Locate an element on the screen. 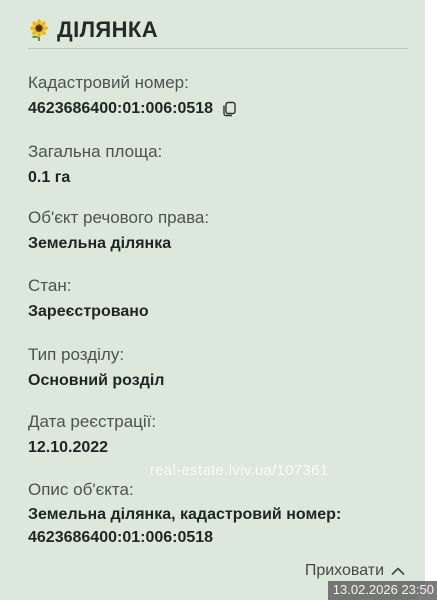  section-header: ДІЛЯНКА is located at coordinates (93, 30).